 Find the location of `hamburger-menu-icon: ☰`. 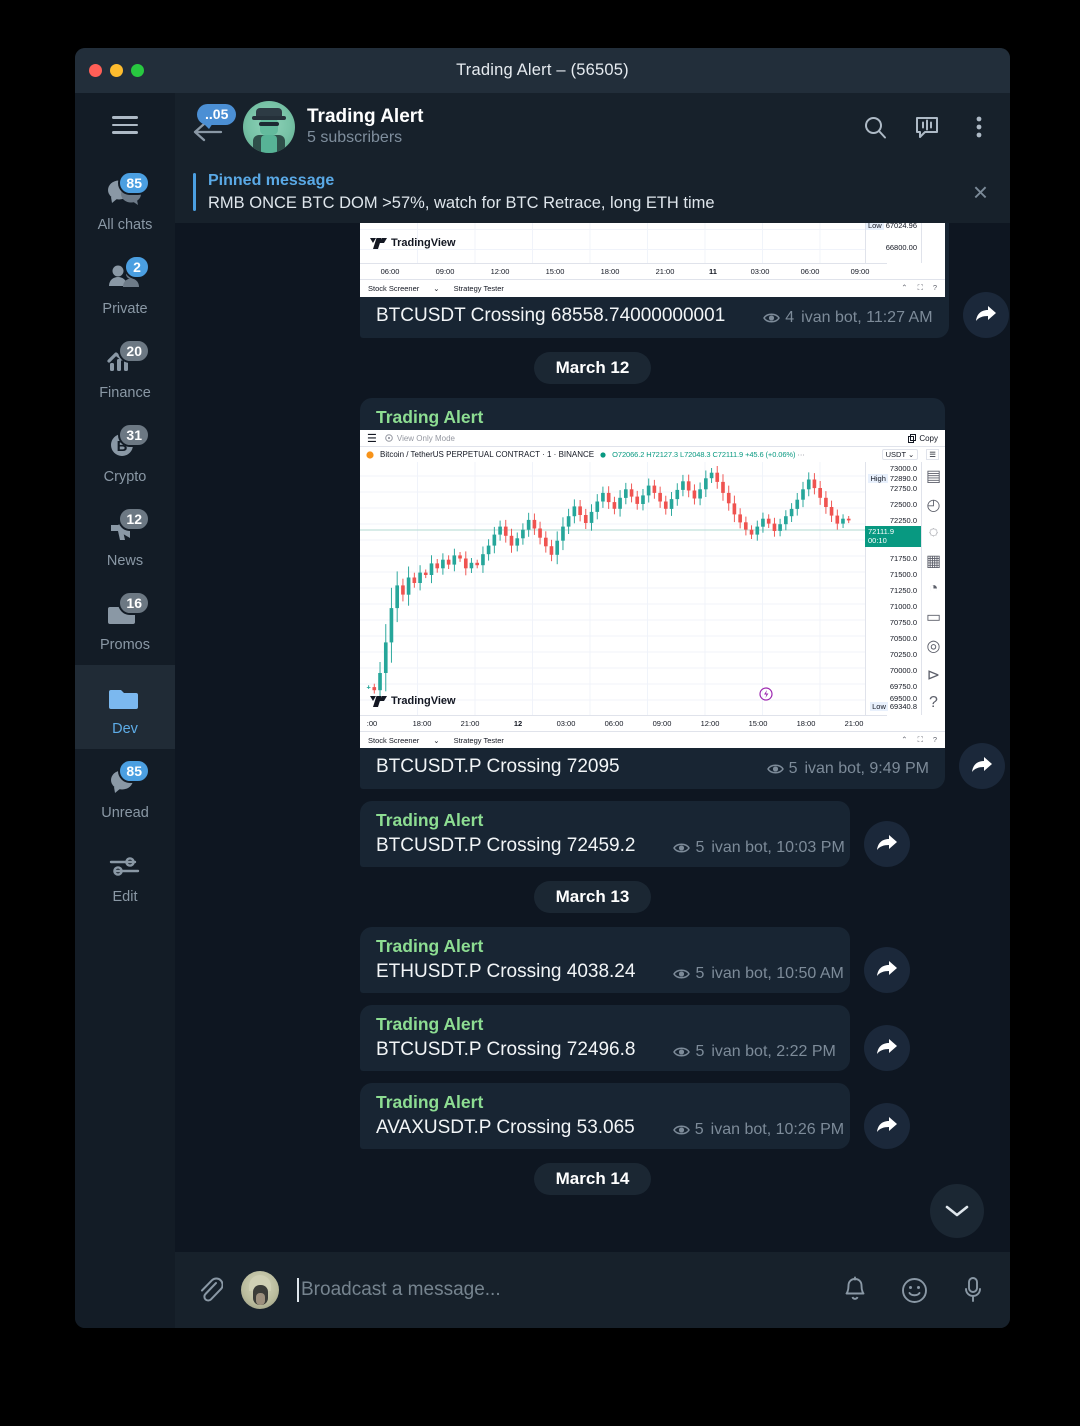

hamburger-menu-icon: ☰ is located at coordinates (372, 438).